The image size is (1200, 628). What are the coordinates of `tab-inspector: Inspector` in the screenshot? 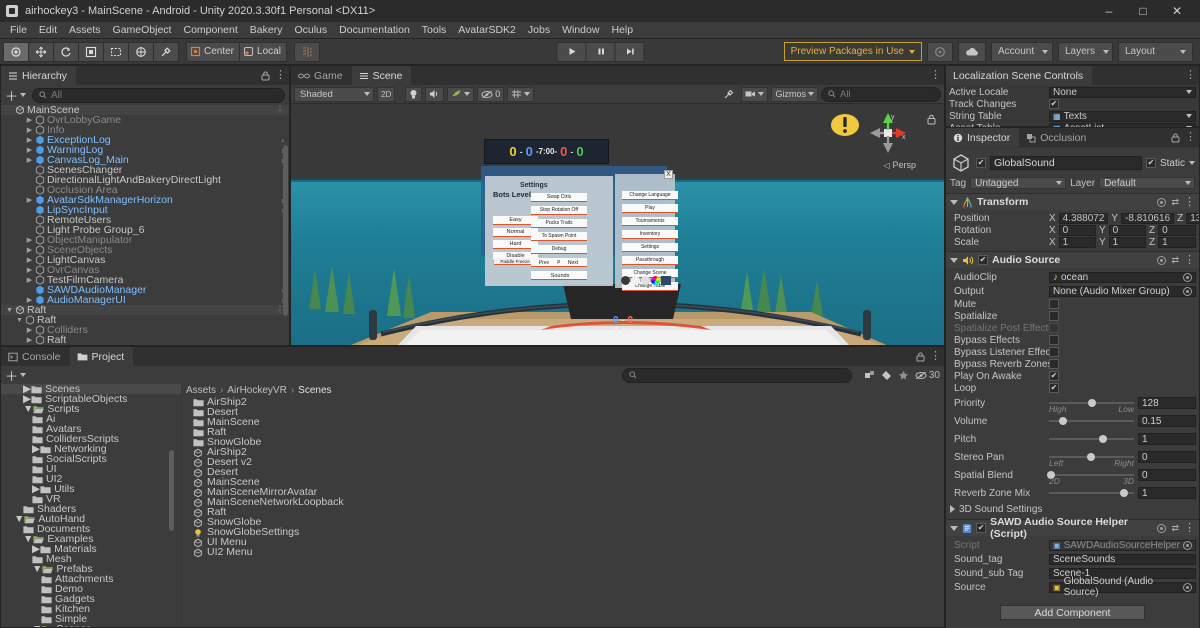 It's located at (983, 137).